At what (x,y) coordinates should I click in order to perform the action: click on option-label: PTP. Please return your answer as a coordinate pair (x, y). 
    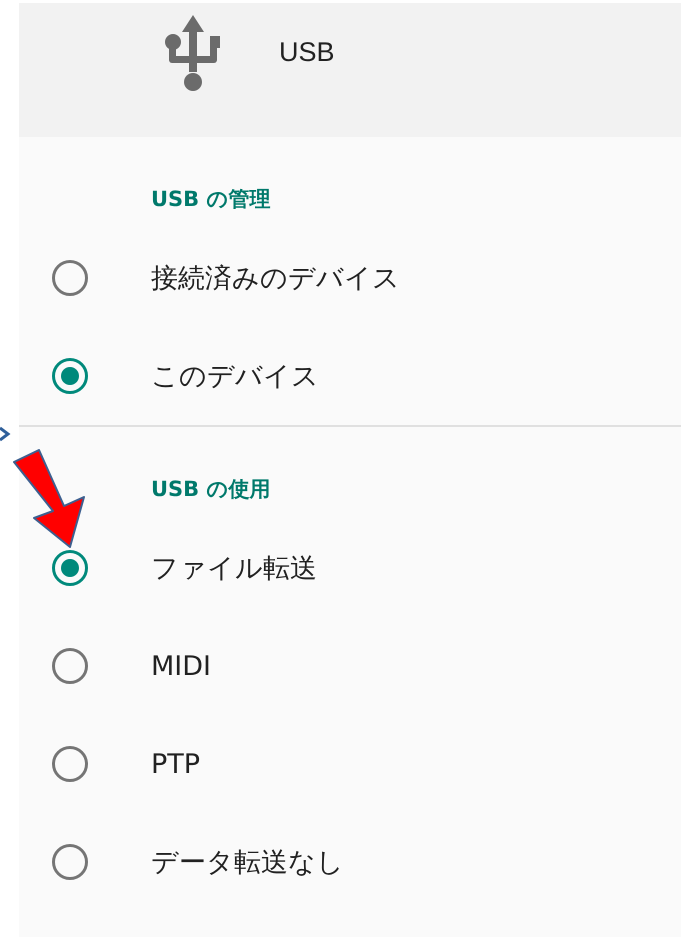
    Looking at the image, I should click on (175, 764).